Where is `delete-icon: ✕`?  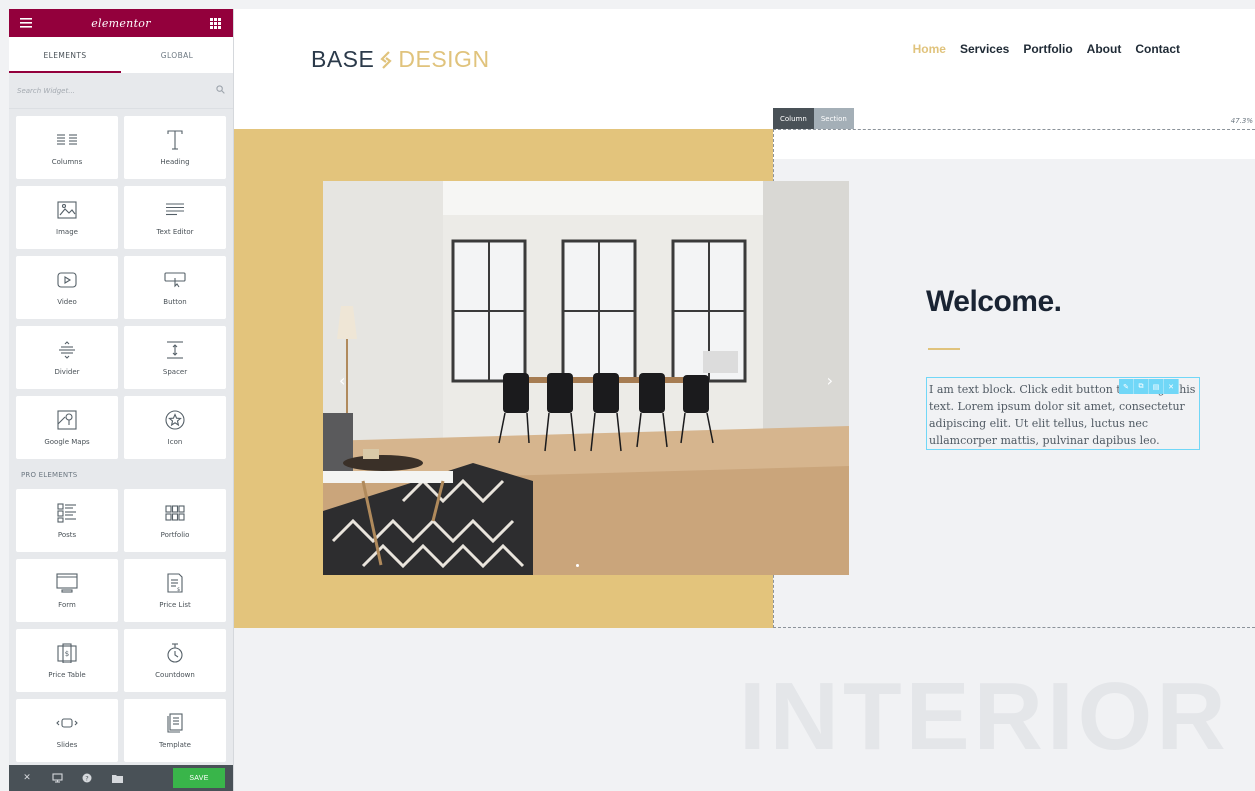 delete-icon: ✕ is located at coordinates (1171, 386).